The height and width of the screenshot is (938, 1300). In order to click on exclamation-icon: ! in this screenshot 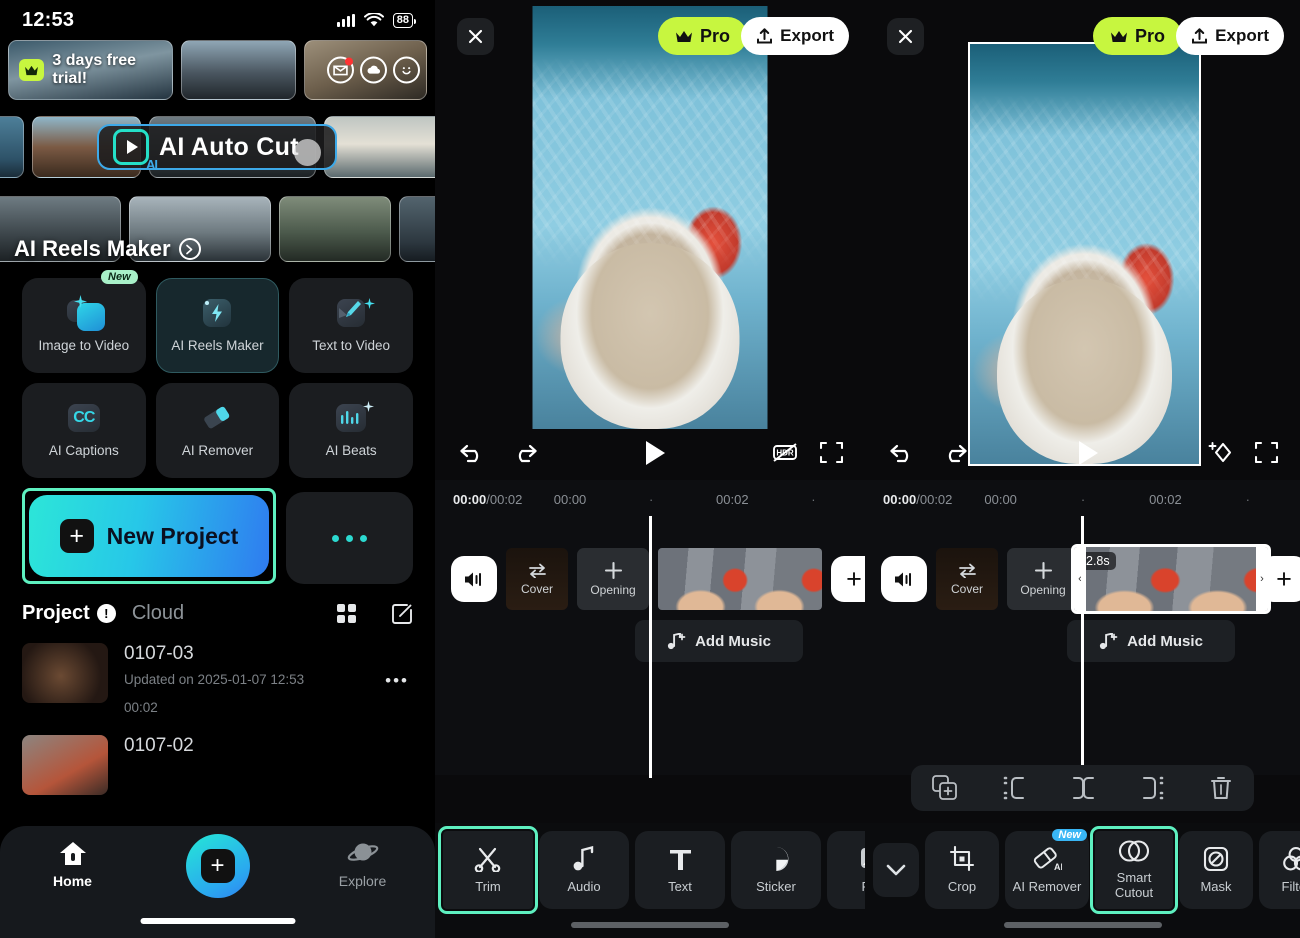, I will do `click(106, 613)`.